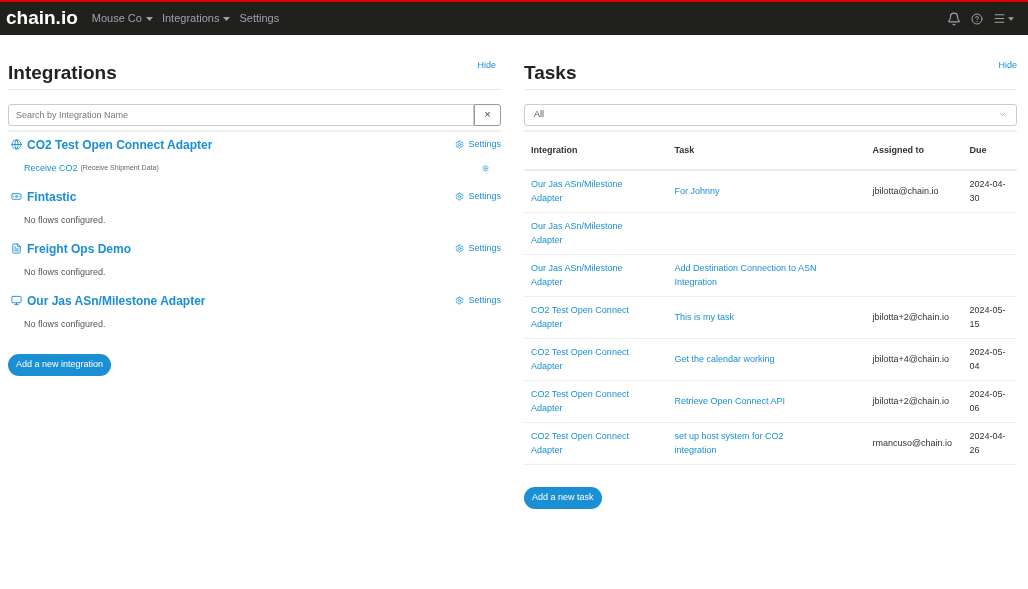 The height and width of the screenshot is (589, 1028). Describe the element at coordinates (905, 191) in the screenshot. I see `assignee-email: jbilotta@chain.io` at that location.